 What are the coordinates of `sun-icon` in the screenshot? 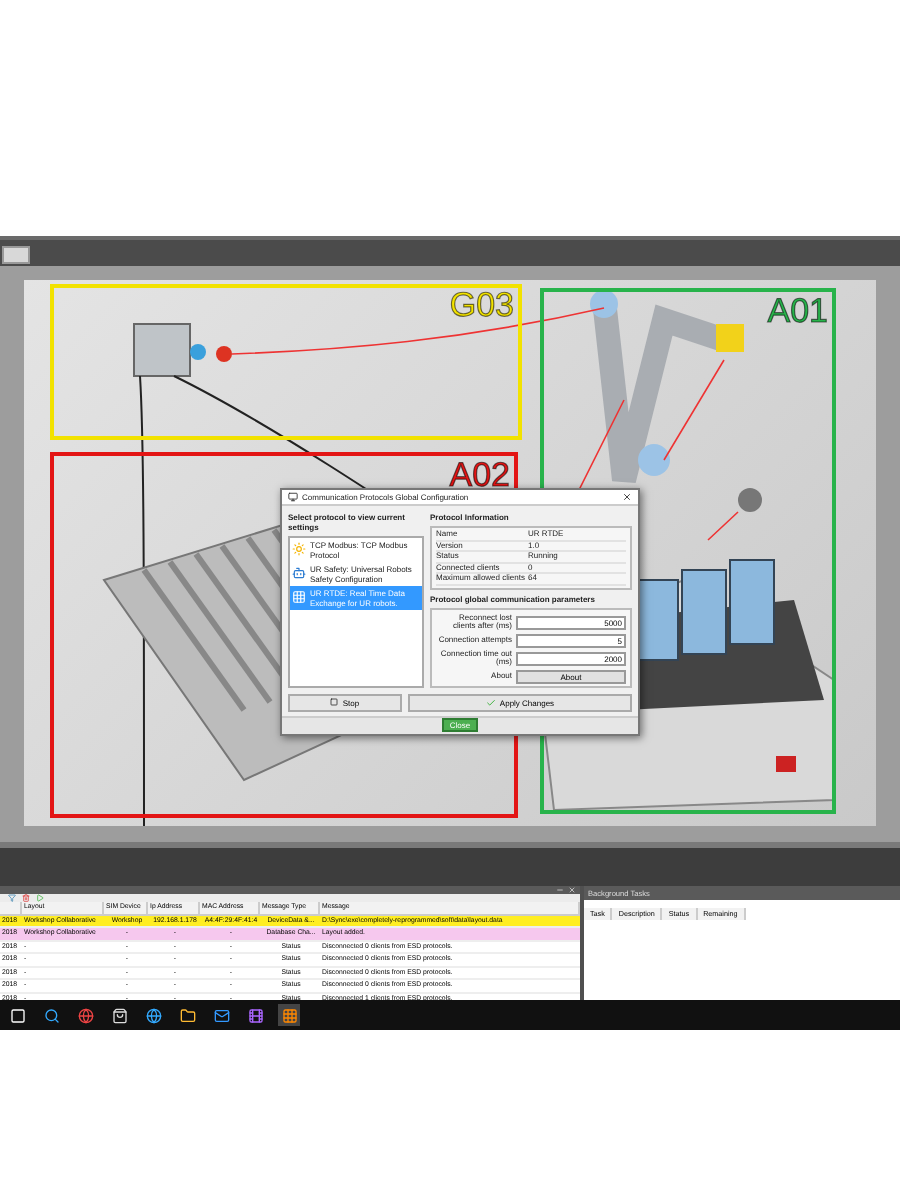 It's located at (299, 549).